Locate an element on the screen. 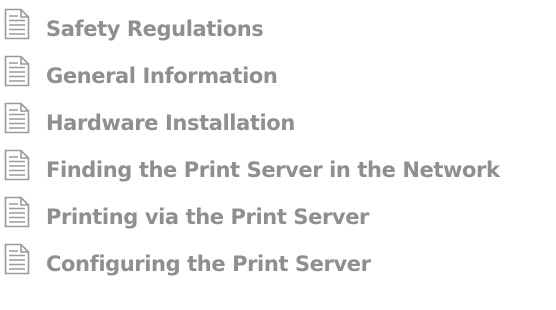 The height and width of the screenshot is (310, 556). toc-item-label: General Information is located at coordinates (162, 76).